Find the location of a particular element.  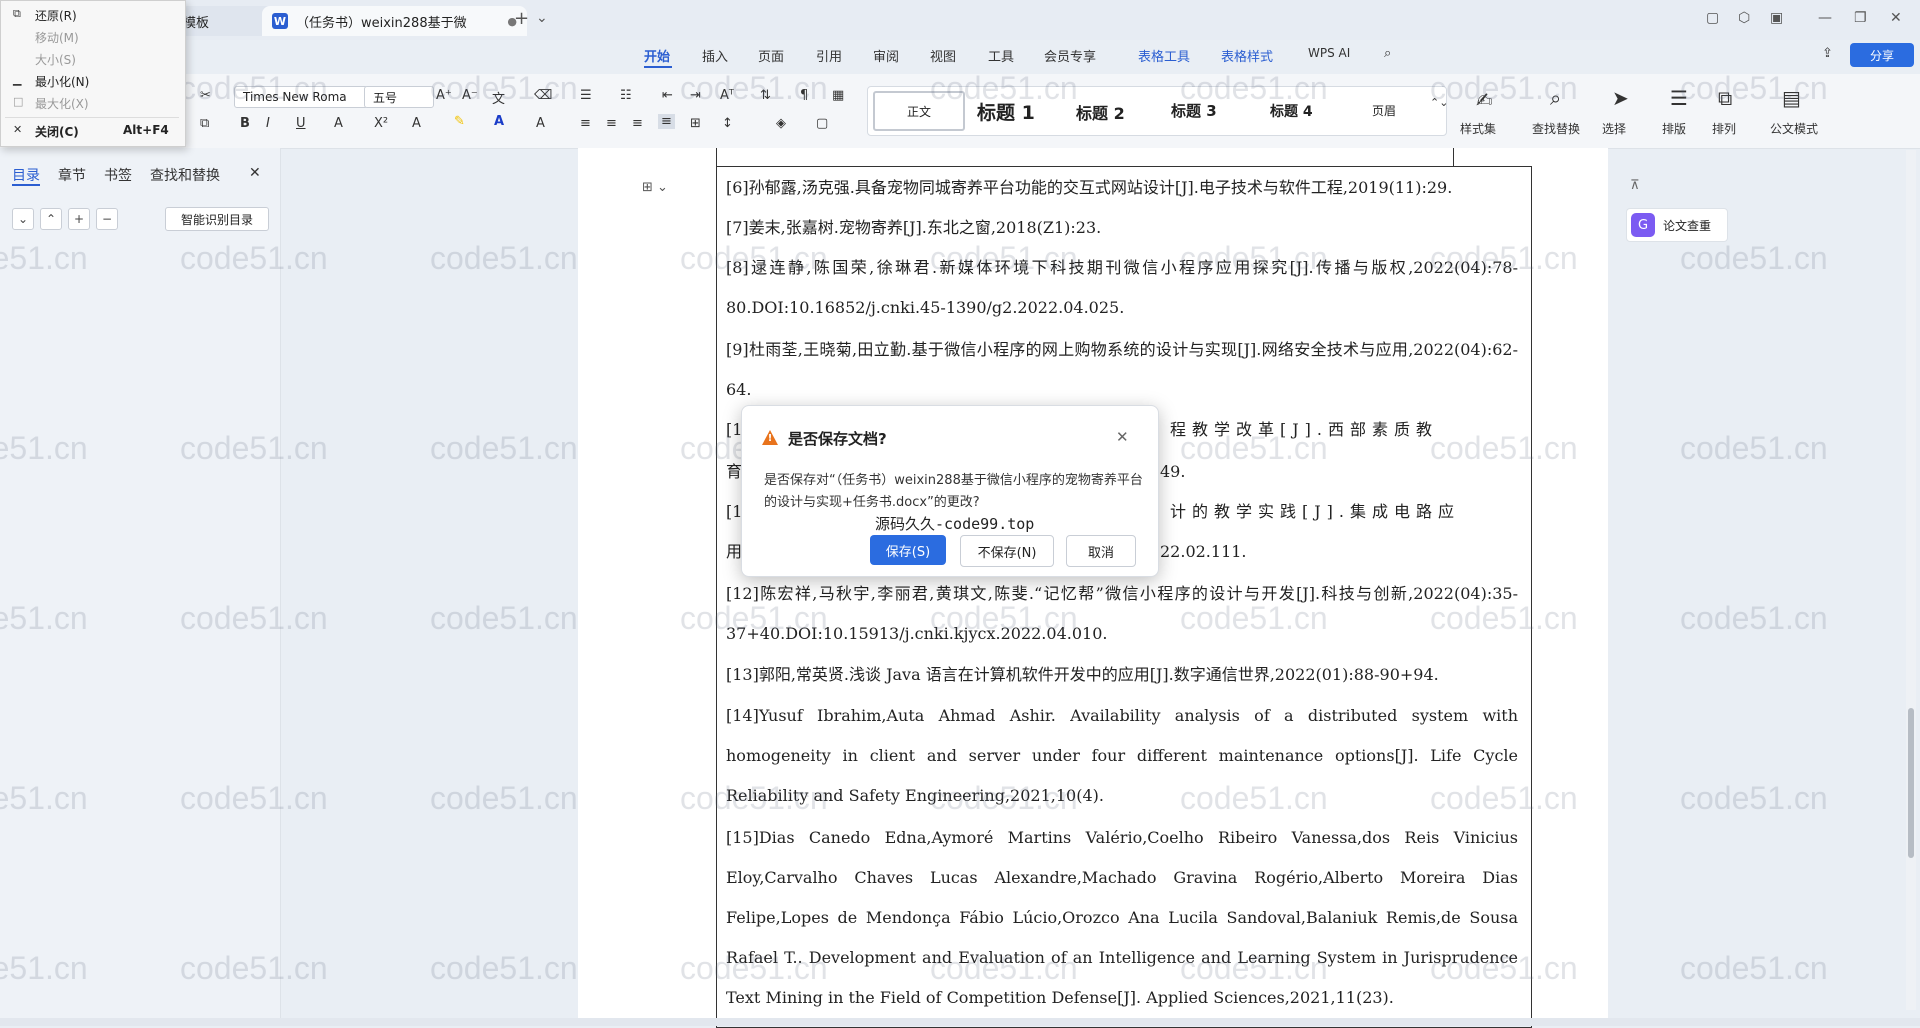

ribbon-tab-page: 页面 is located at coordinates (771, 55).